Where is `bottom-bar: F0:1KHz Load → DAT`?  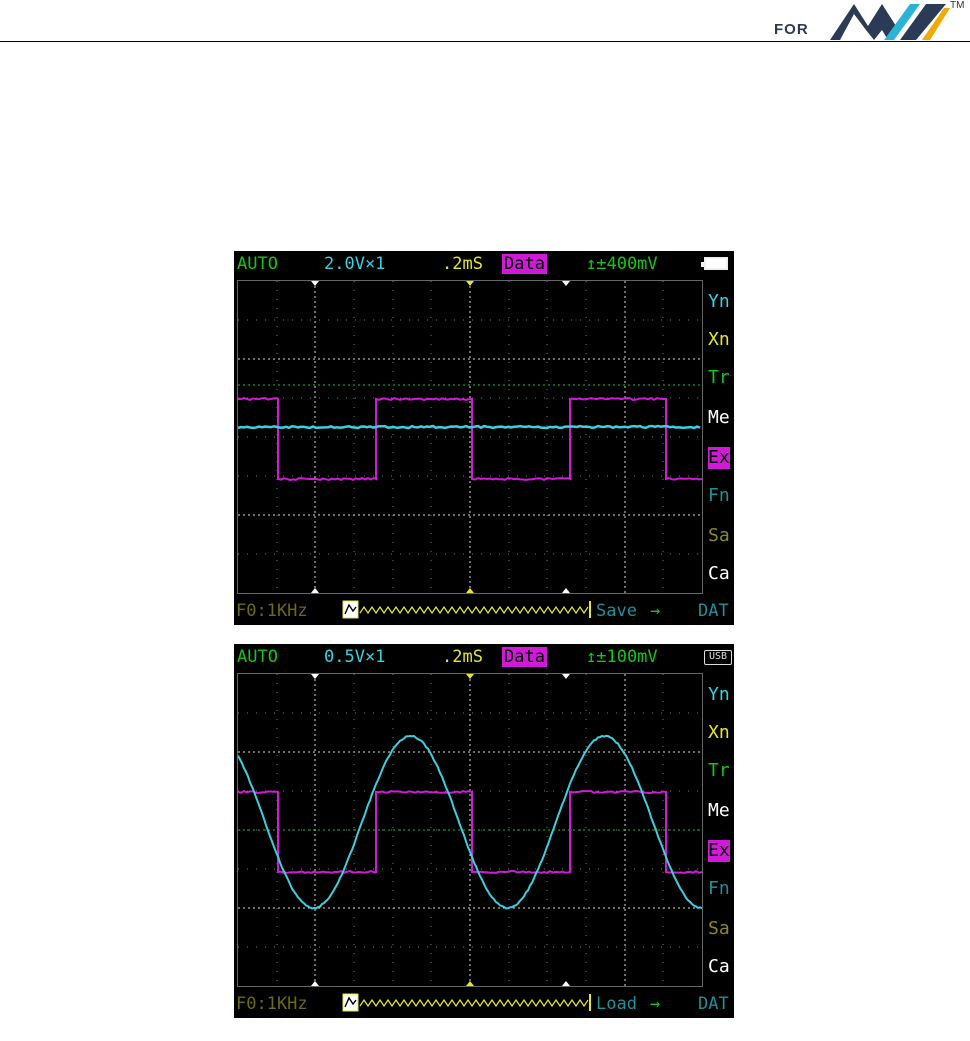 bottom-bar: F0:1KHz Load → DAT is located at coordinates (484, 1004).